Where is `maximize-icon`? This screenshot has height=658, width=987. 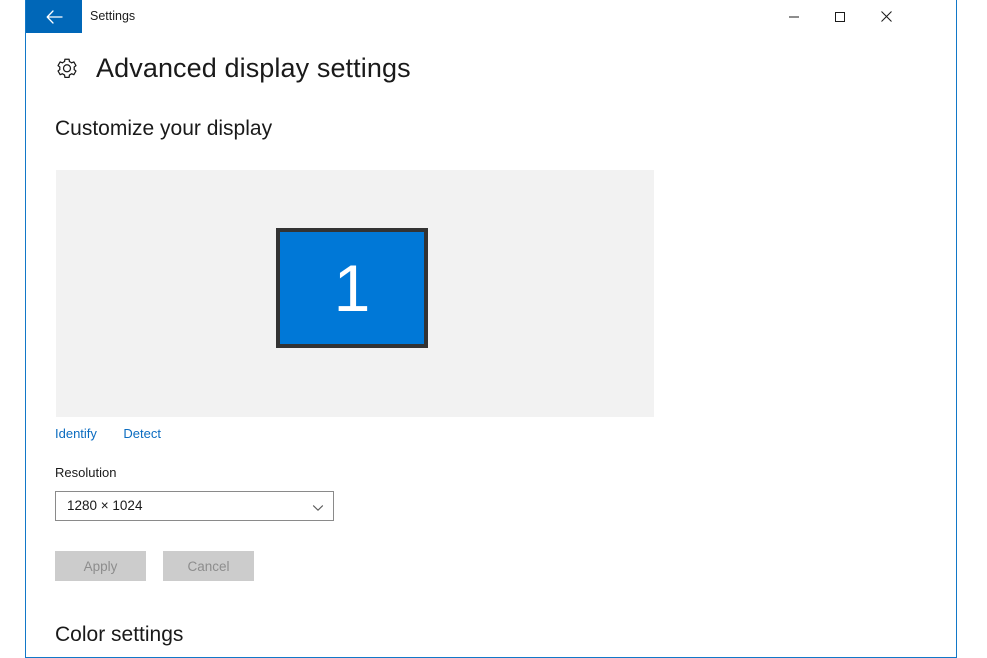
maximize-icon is located at coordinates (840, 17).